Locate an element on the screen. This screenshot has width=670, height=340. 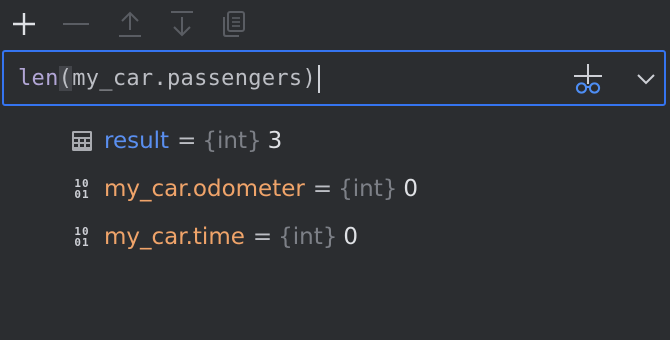
chevron-down-icon is located at coordinates (646, 78).